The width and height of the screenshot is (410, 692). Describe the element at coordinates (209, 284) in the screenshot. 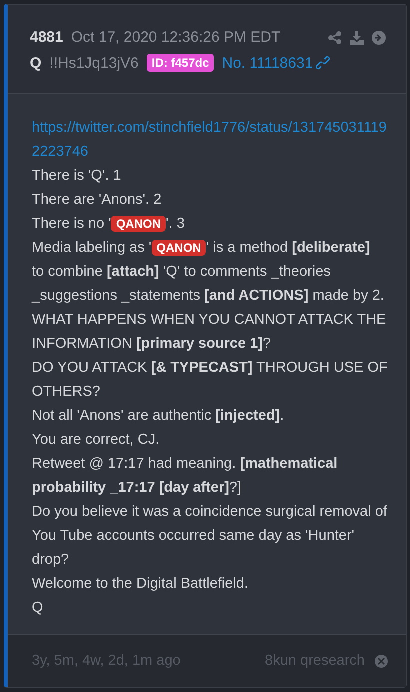

I see `post-text: to combine [attach] 'Q' to comments _theories _suggestions _statements [and ACTIONS] made by 2.` at that location.